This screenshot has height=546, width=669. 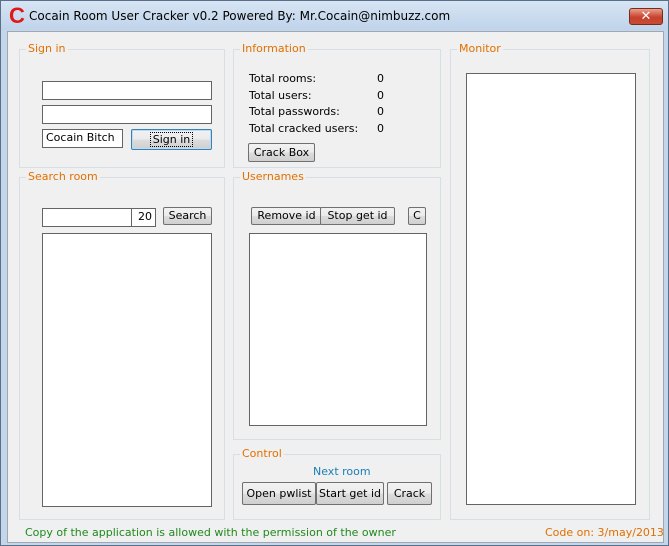 What do you see at coordinates (127, 114) in the screenshot?
I see `password-input` at bounding box center [127, 114].